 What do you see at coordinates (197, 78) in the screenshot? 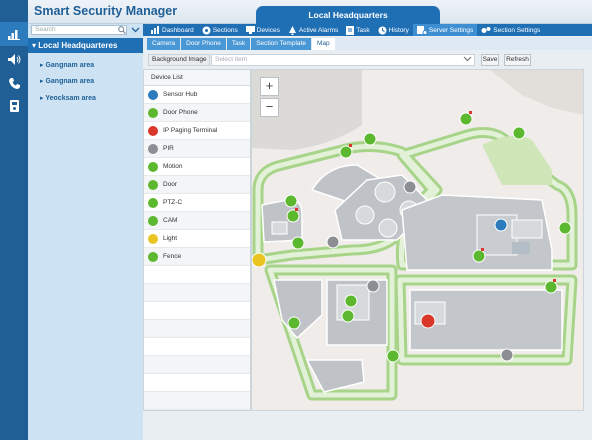
I see `device-list-header: Device List` at bounding box center [197, 78].